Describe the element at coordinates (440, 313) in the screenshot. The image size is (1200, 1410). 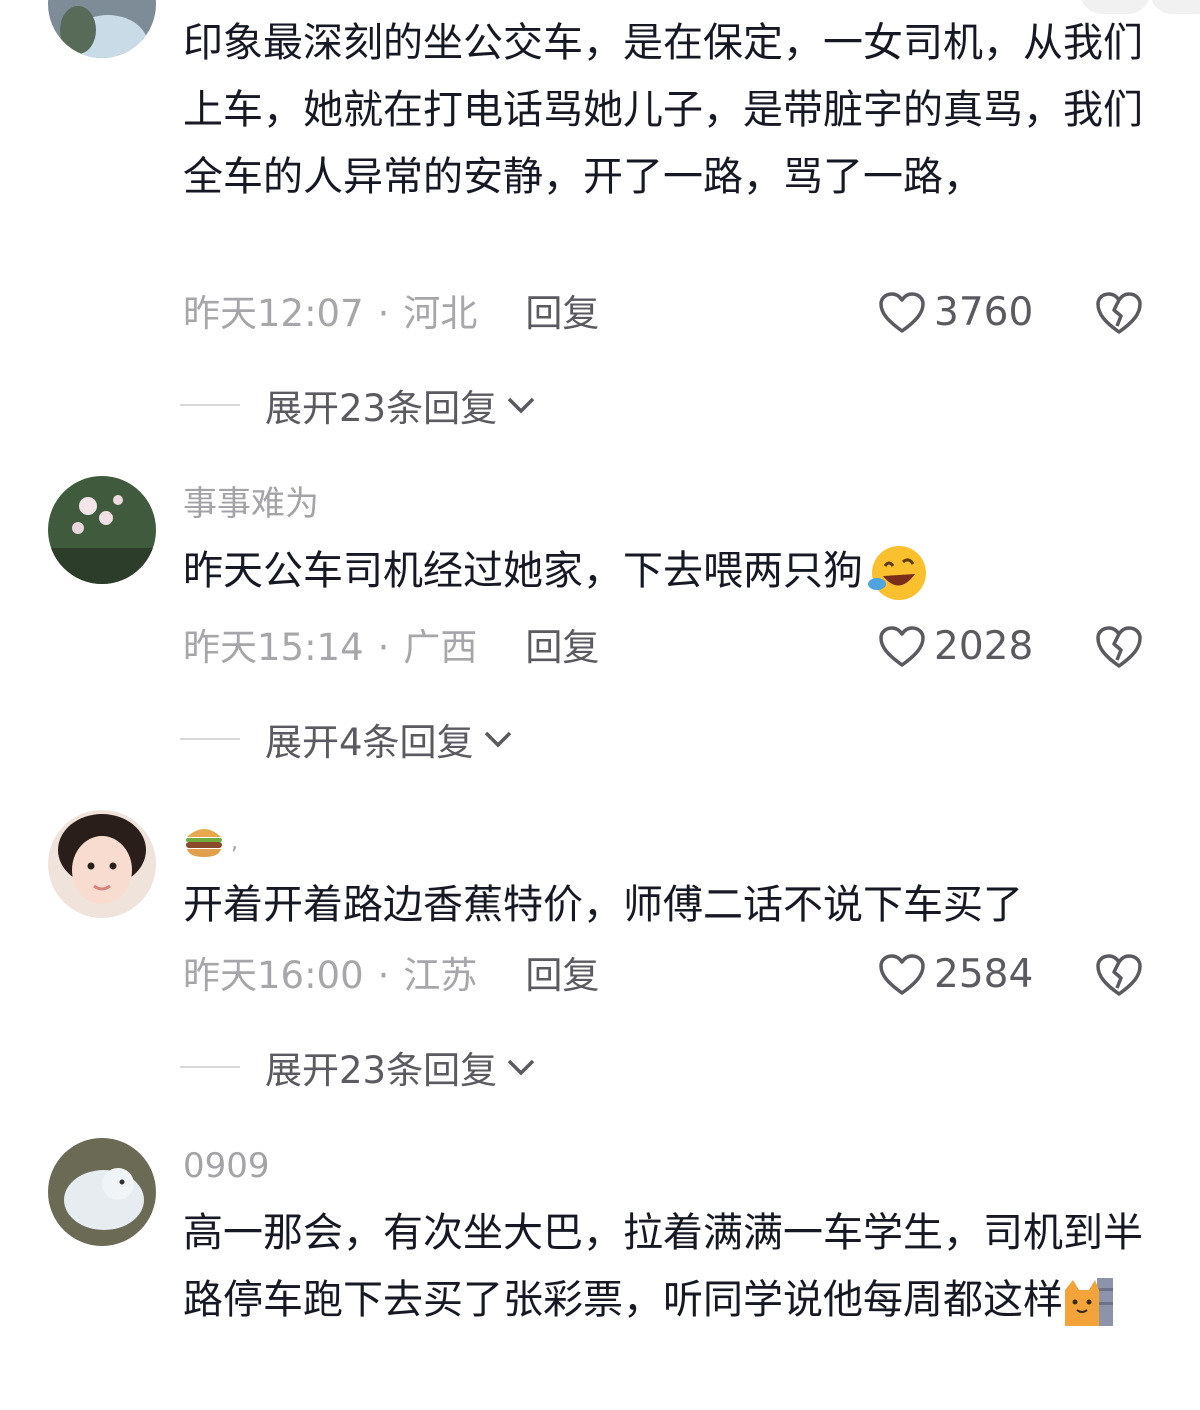
I see `comment-location: 河北` at that location.